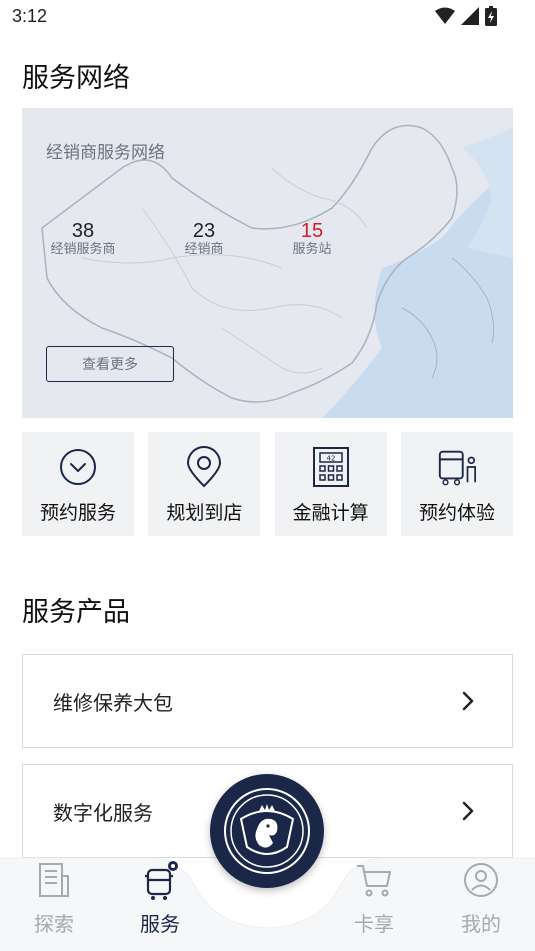 Image resolution: width=535 pixels, height=951 pixels. I want to click on battery-icon, so click(491, 16).